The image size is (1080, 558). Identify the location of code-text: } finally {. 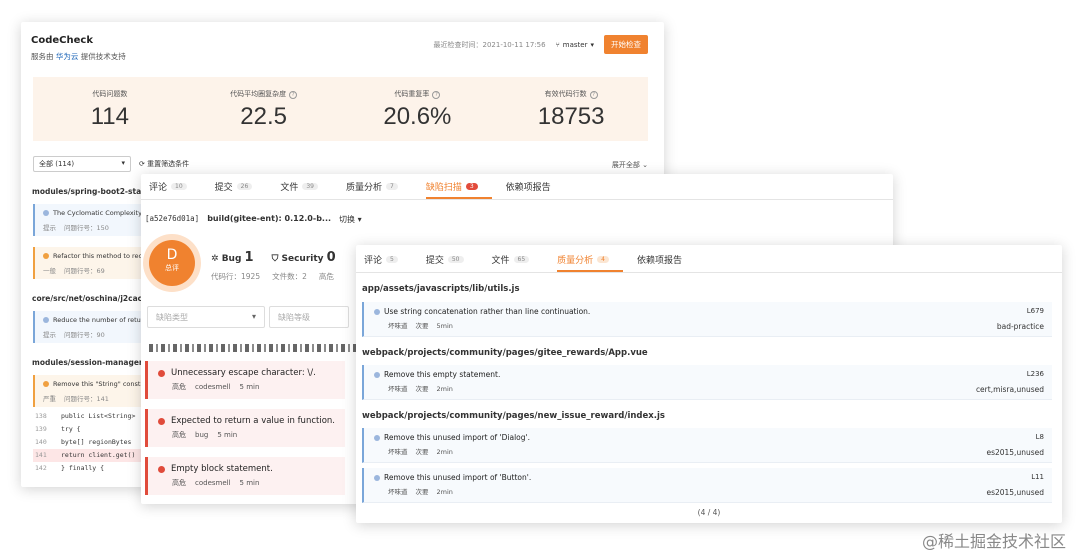
(83, 468).